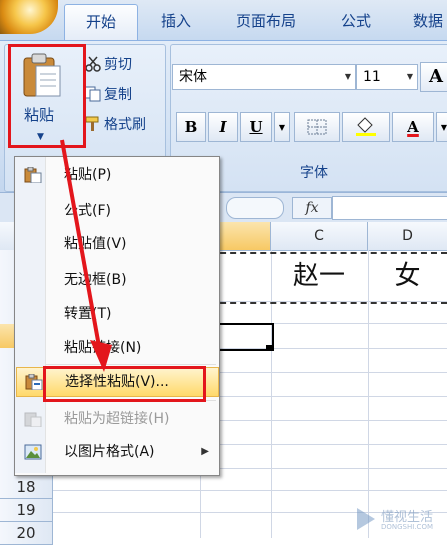  Describe the element at coordinates (401, 519) in the screenshot. I see `watermark-logo: 懂视生活 DONGSHI.COM` at that location.